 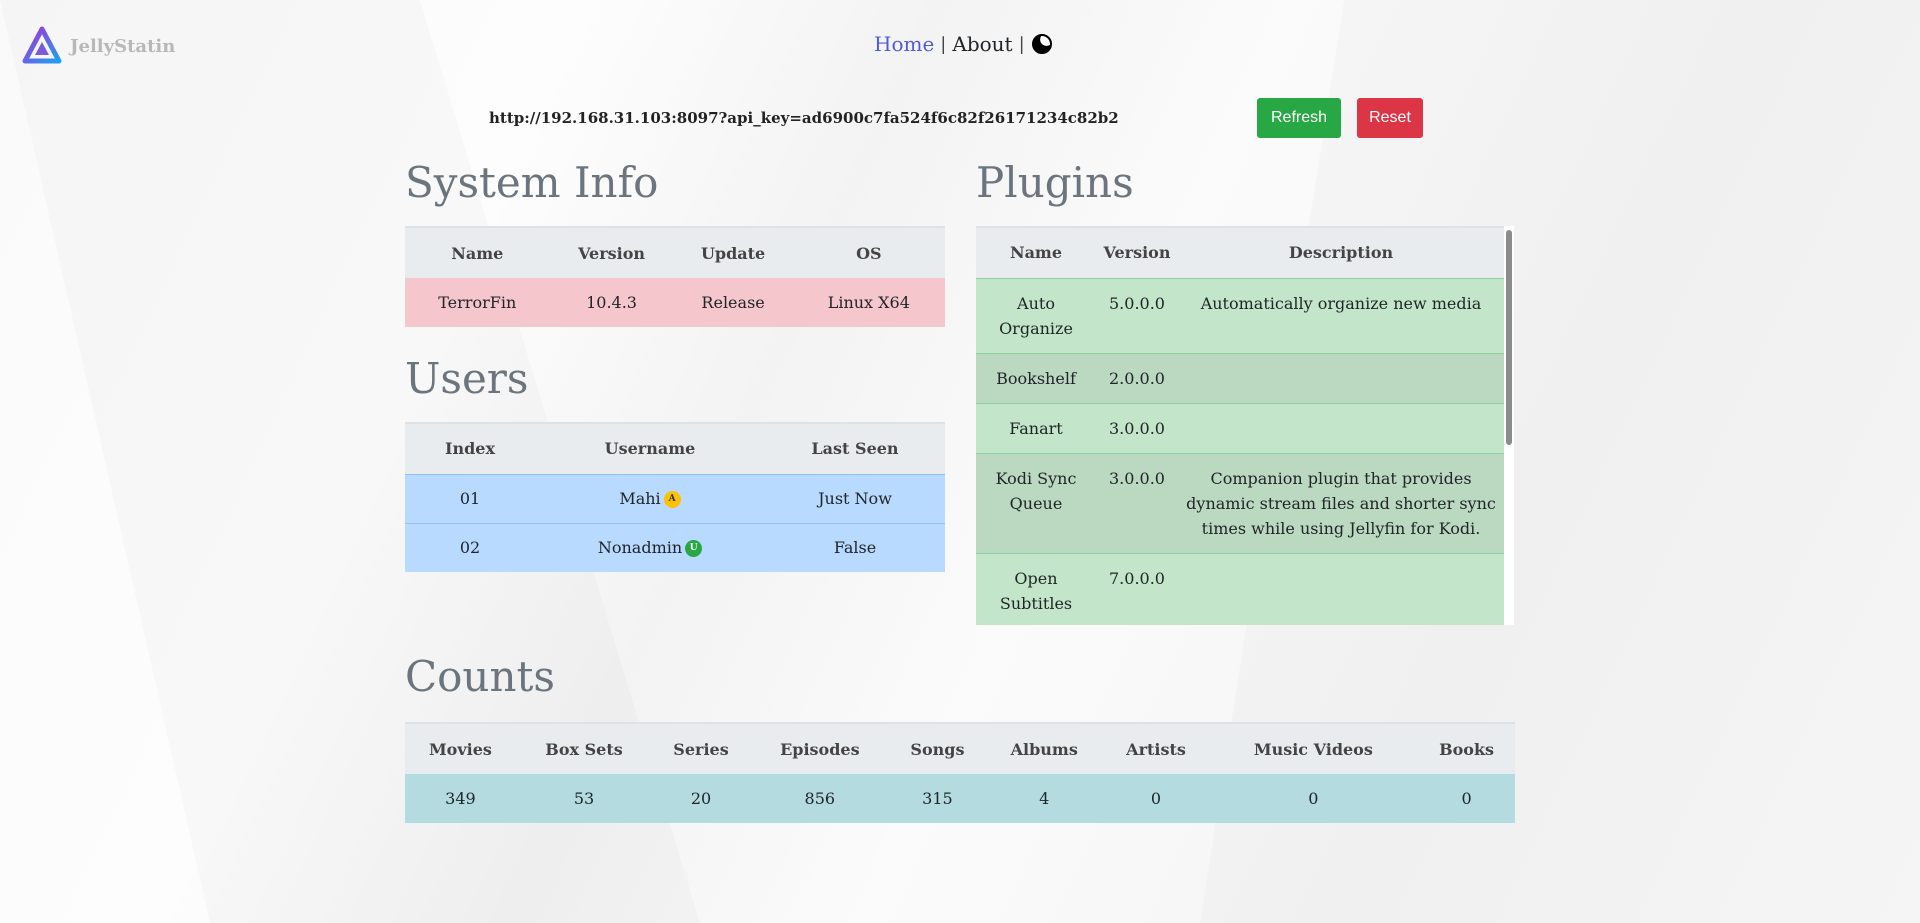 What do you see at coordinates (937, 798) in the screenshot?
I see `count-value: 315` at bounding box center [937, 798].